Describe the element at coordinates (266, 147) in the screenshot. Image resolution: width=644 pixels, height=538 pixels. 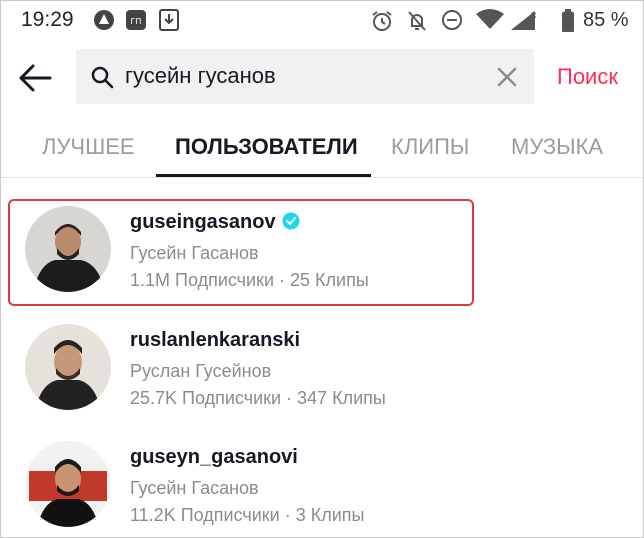
I see `tab-users: ПОЛЬЗОВАТЕЛИ` at that location.